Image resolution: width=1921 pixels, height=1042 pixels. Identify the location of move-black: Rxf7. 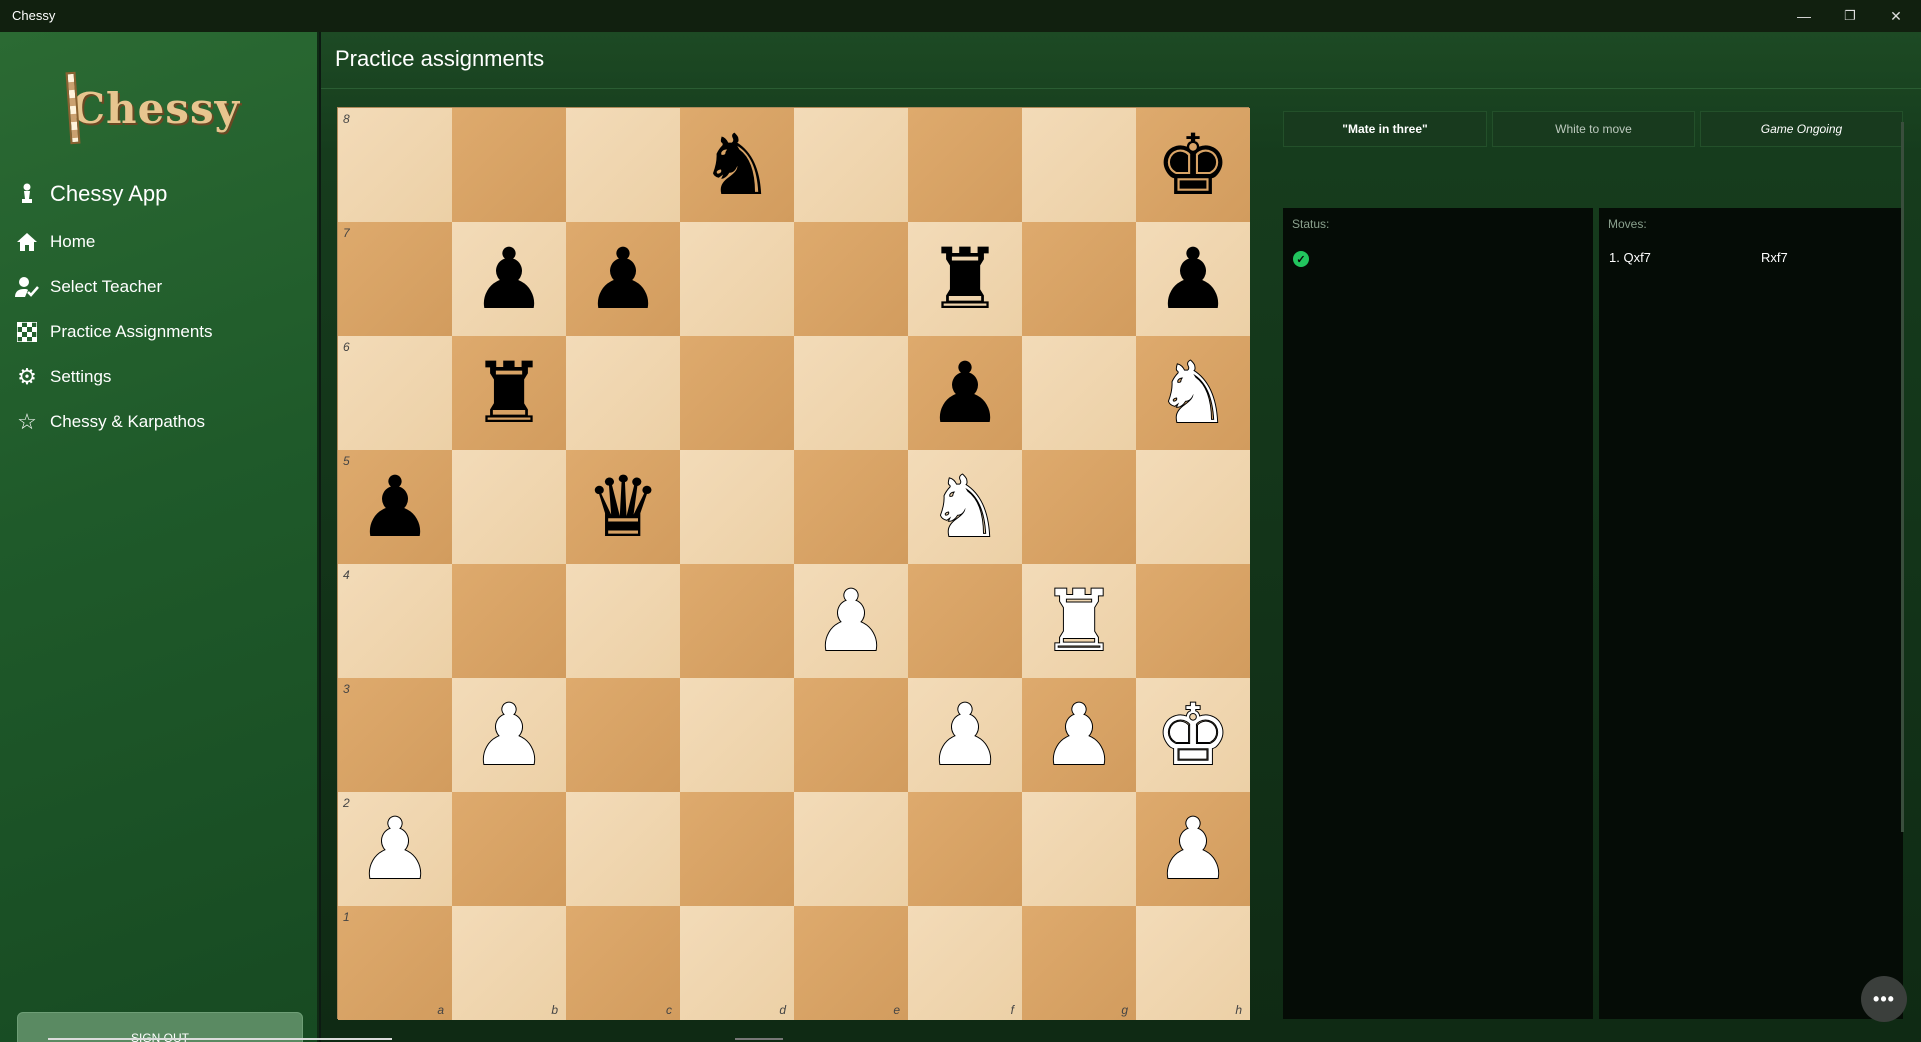
(1774, 257).